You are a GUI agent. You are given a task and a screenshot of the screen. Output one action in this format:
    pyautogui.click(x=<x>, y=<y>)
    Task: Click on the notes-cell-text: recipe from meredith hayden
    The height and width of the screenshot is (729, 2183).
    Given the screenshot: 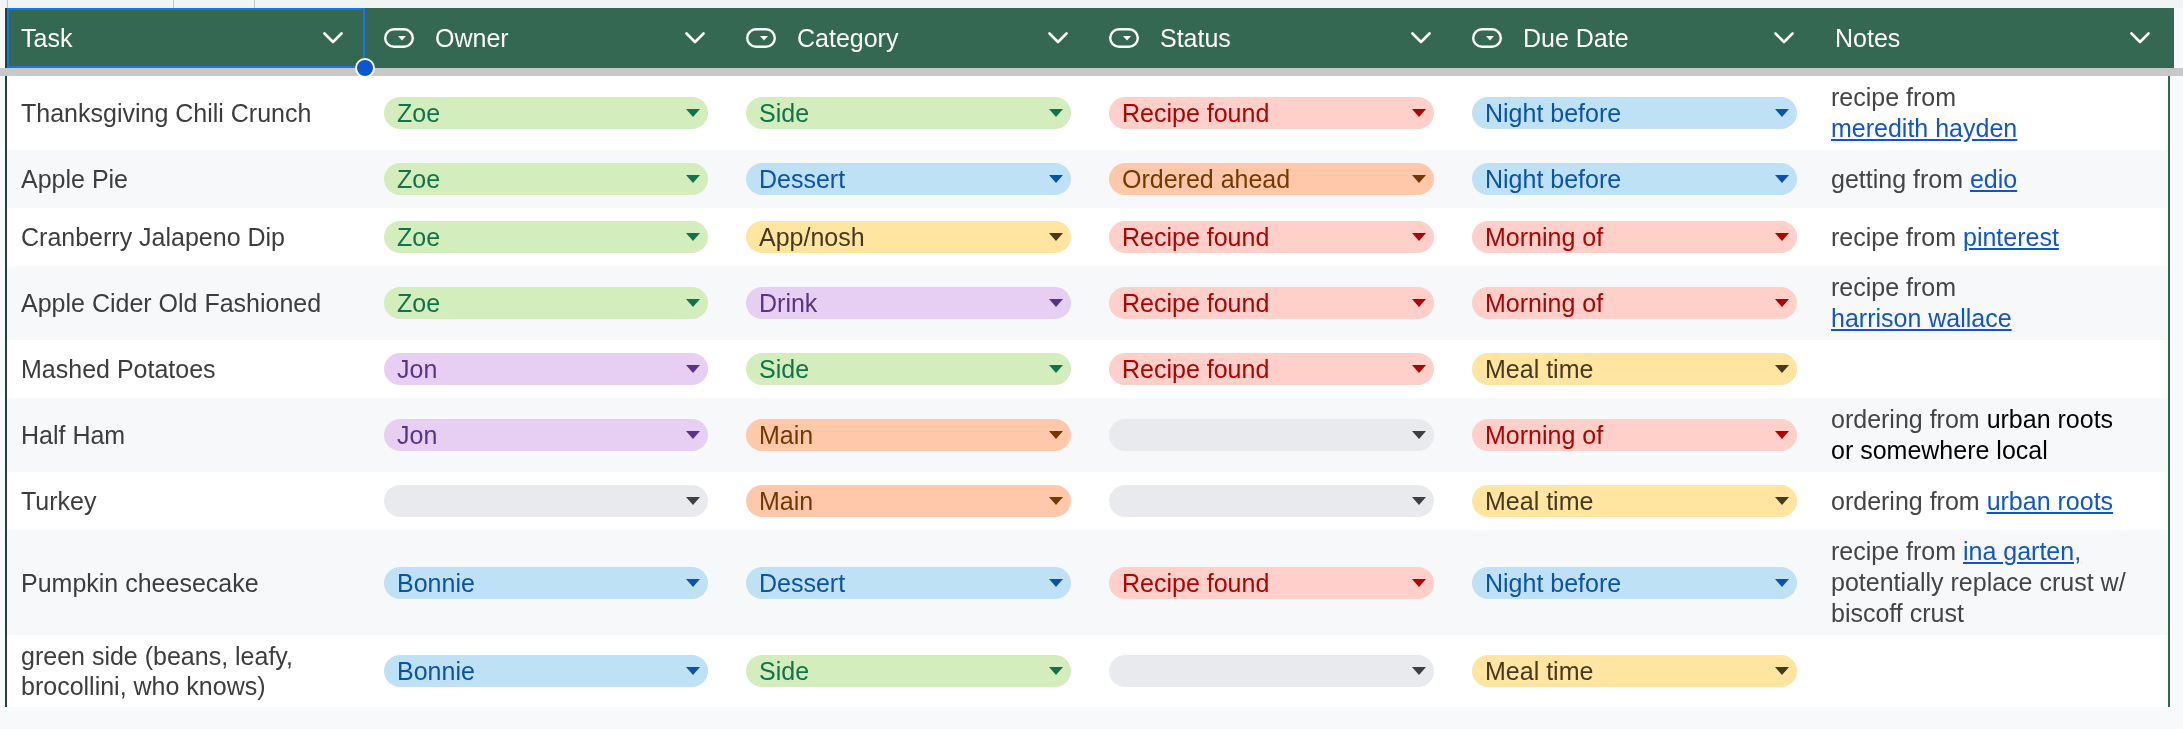 What is the action you would take?
    pyautogui.click(x=1924, y=113)
    